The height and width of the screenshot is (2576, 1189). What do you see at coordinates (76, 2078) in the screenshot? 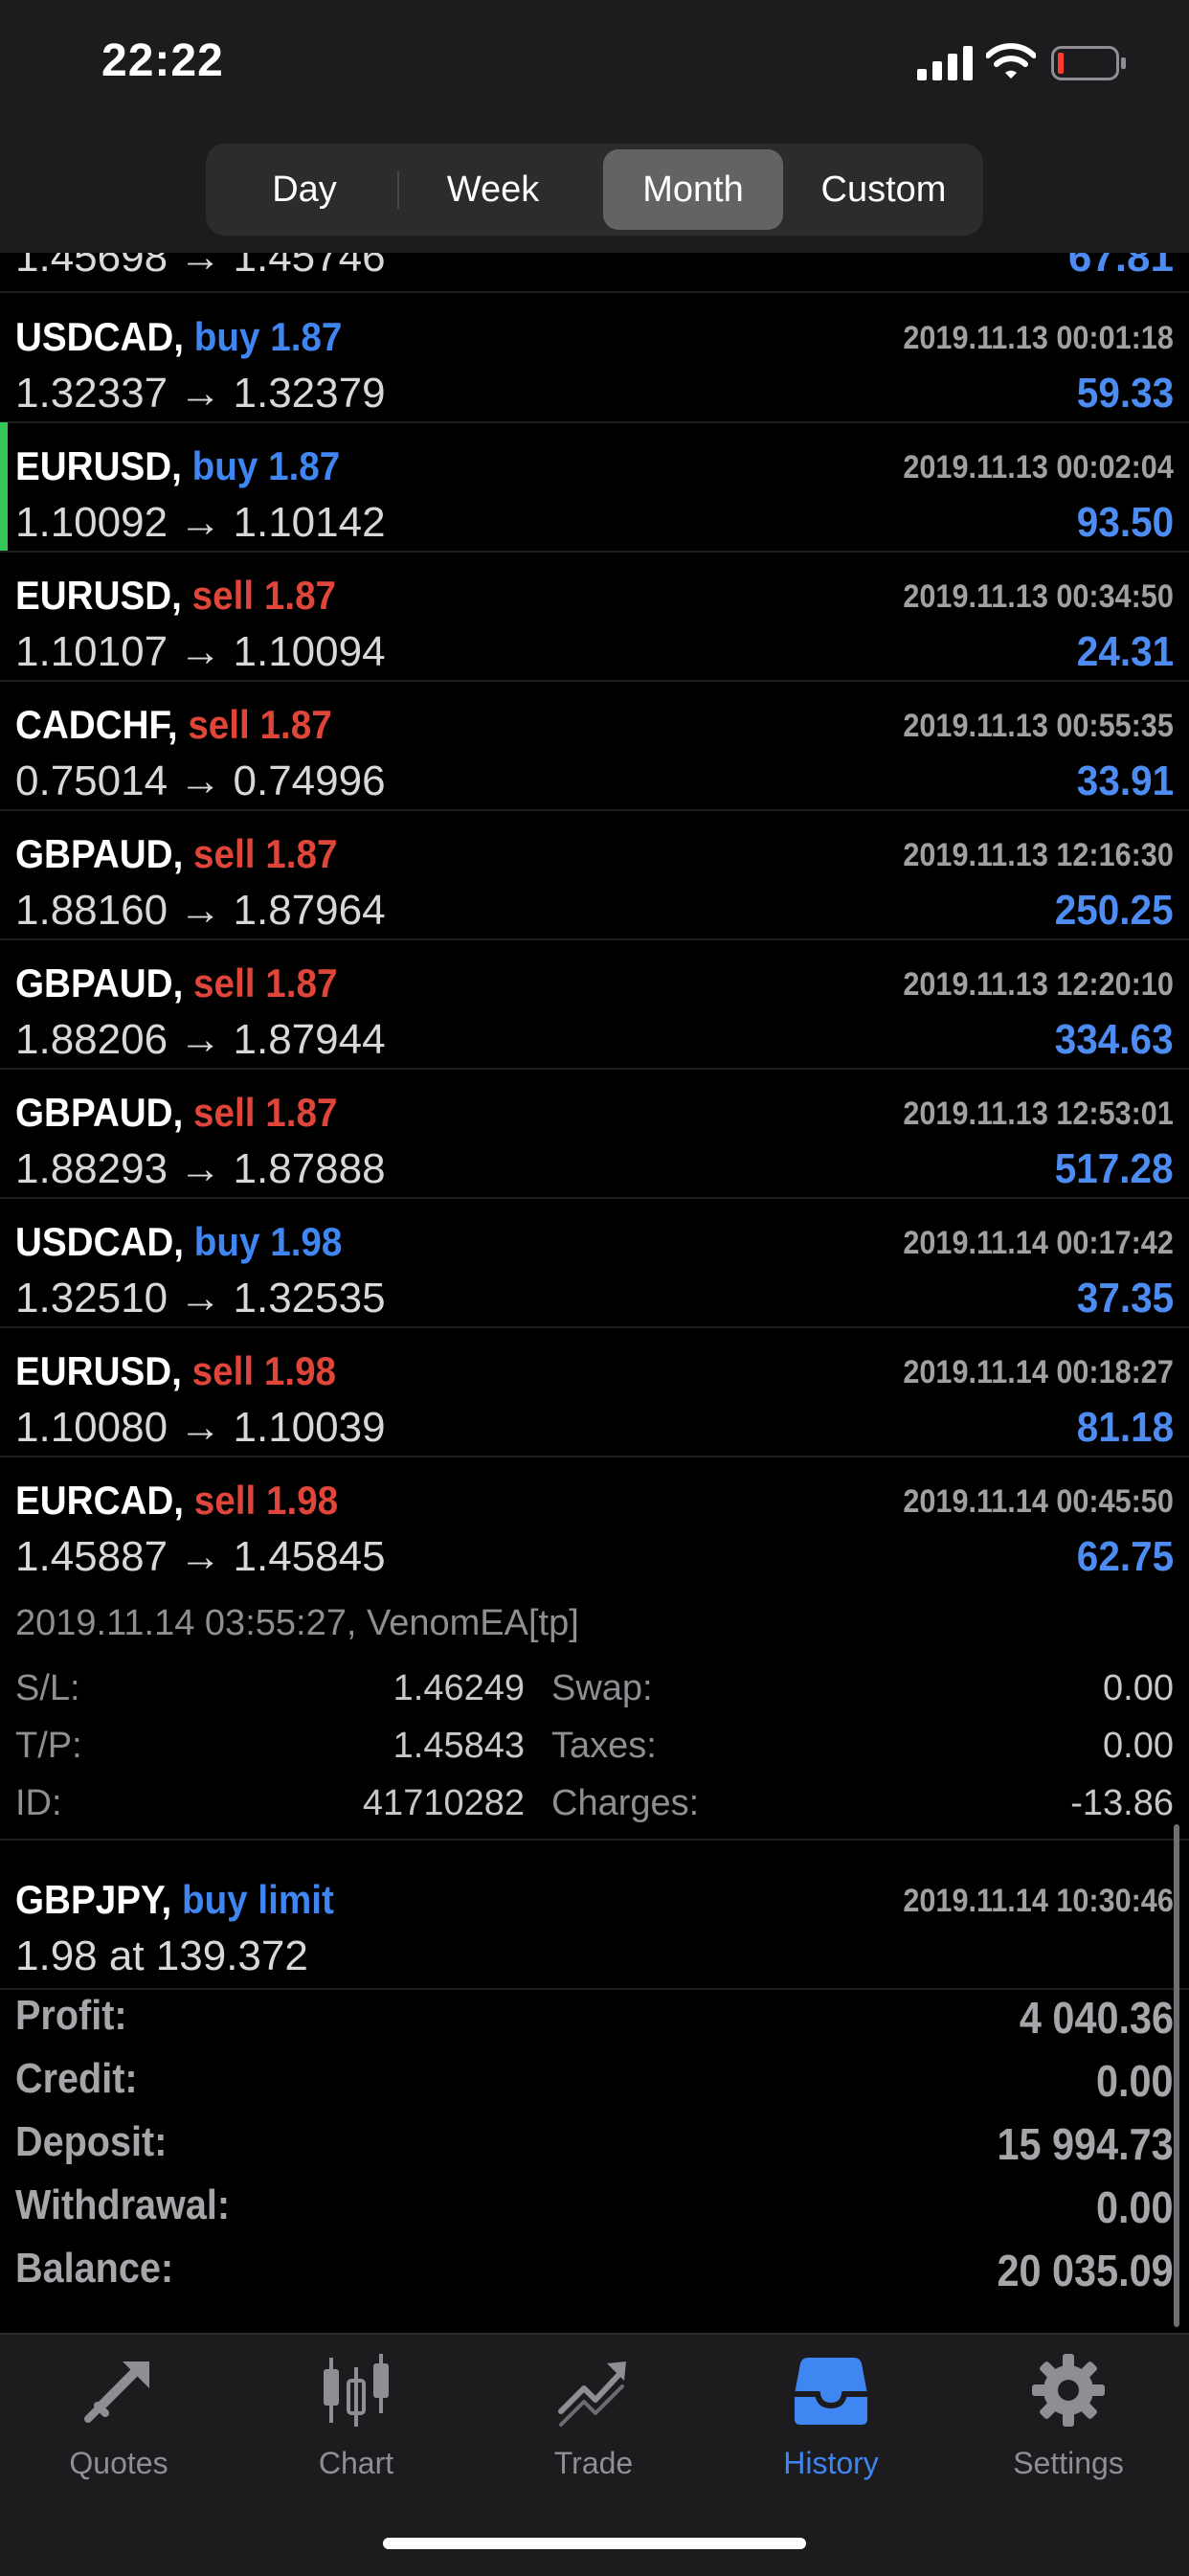
I see `summary-label: Credit:` at bounding box center [76, 2078].